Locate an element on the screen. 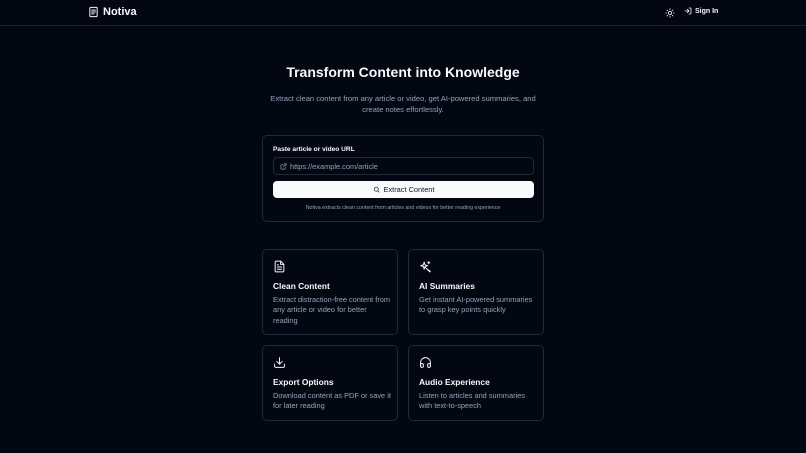 The height and width of the screenshot is (453, 806). theme-toggle-button is located at coordinates (670, 13).